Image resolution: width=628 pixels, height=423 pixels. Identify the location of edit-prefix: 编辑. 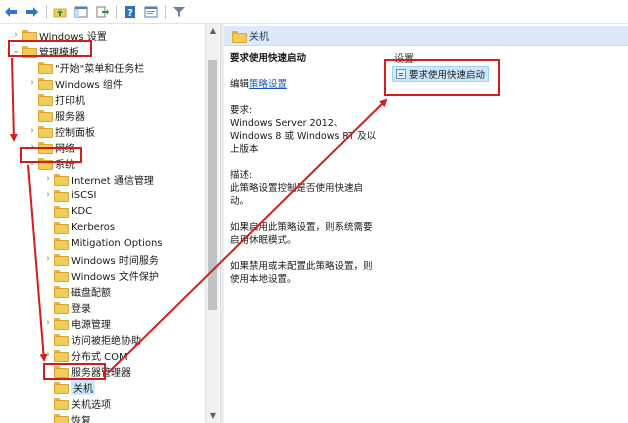
(240, 84).